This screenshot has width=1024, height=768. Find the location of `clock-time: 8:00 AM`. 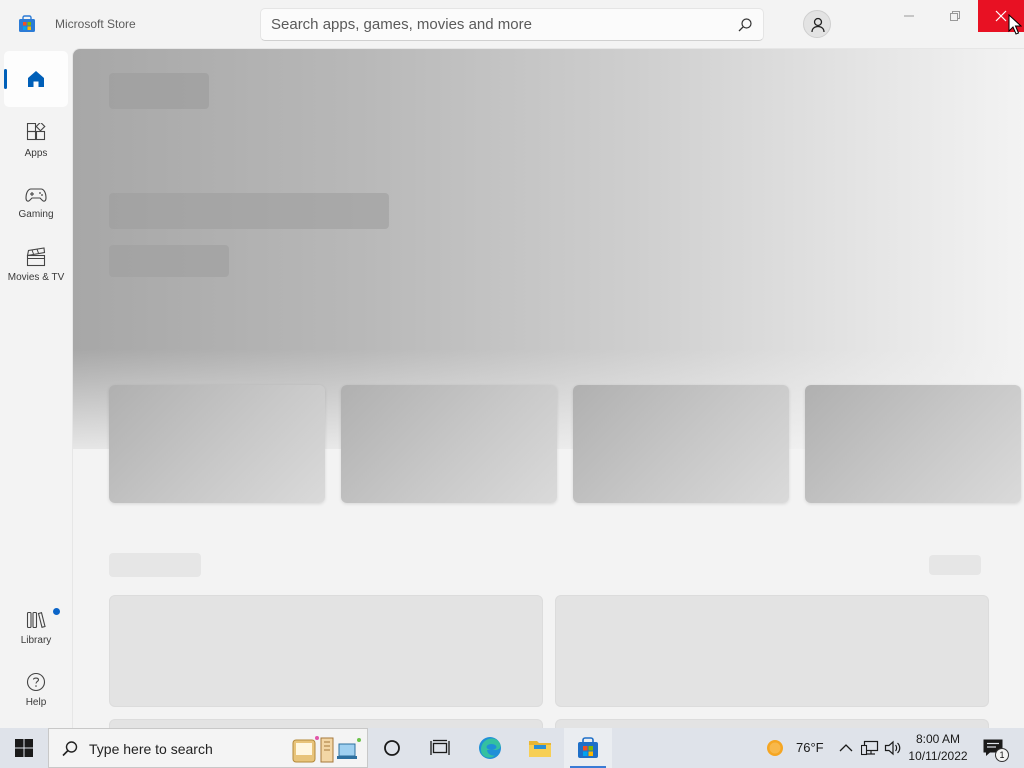

clock-time: 8:00 AM is located at coordinates (938, 739).